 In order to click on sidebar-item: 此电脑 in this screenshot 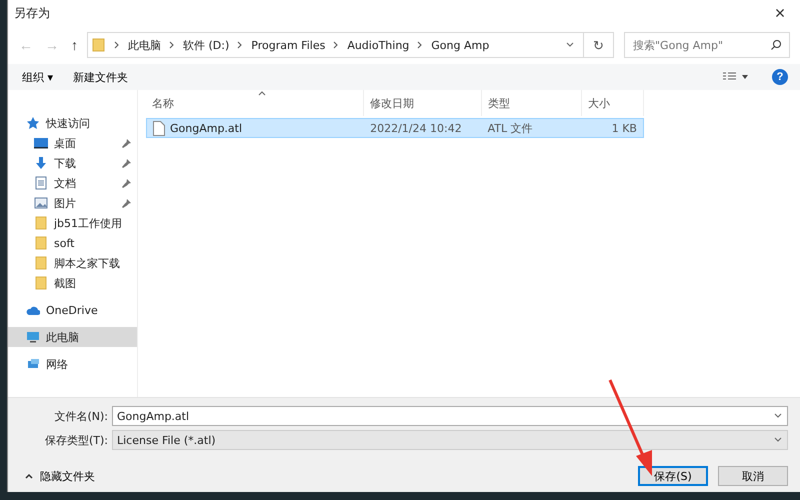, I will do `click(72, 337)`.